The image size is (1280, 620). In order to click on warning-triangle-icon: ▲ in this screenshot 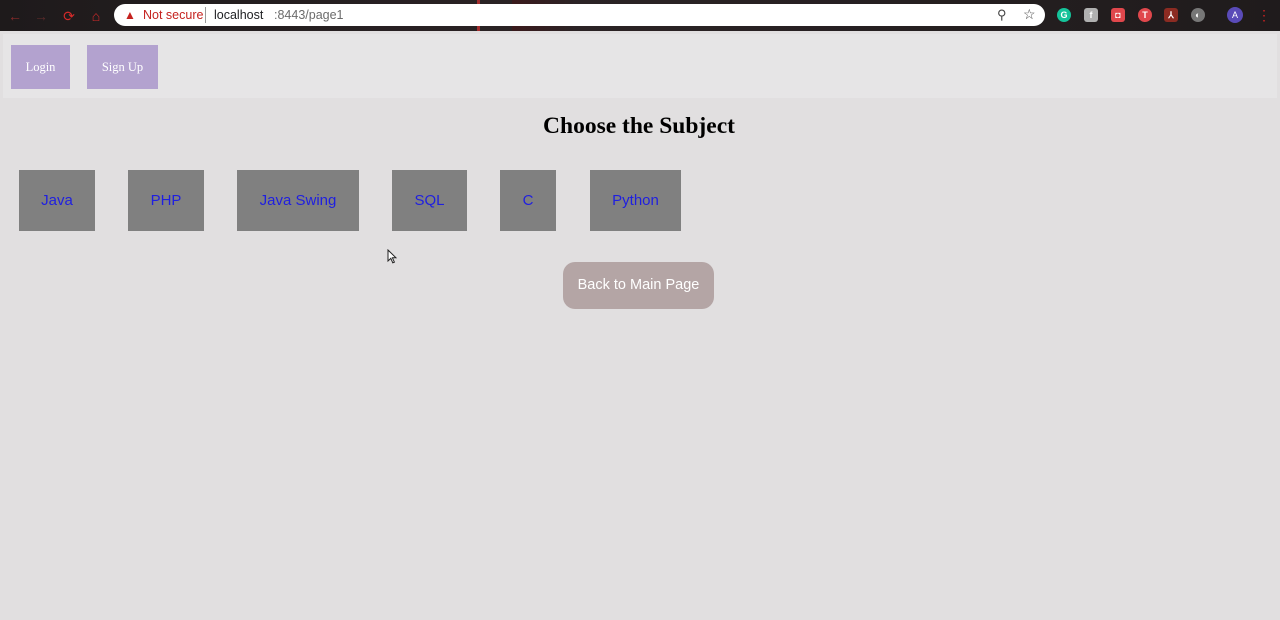, I will do `click(130, 15)`.